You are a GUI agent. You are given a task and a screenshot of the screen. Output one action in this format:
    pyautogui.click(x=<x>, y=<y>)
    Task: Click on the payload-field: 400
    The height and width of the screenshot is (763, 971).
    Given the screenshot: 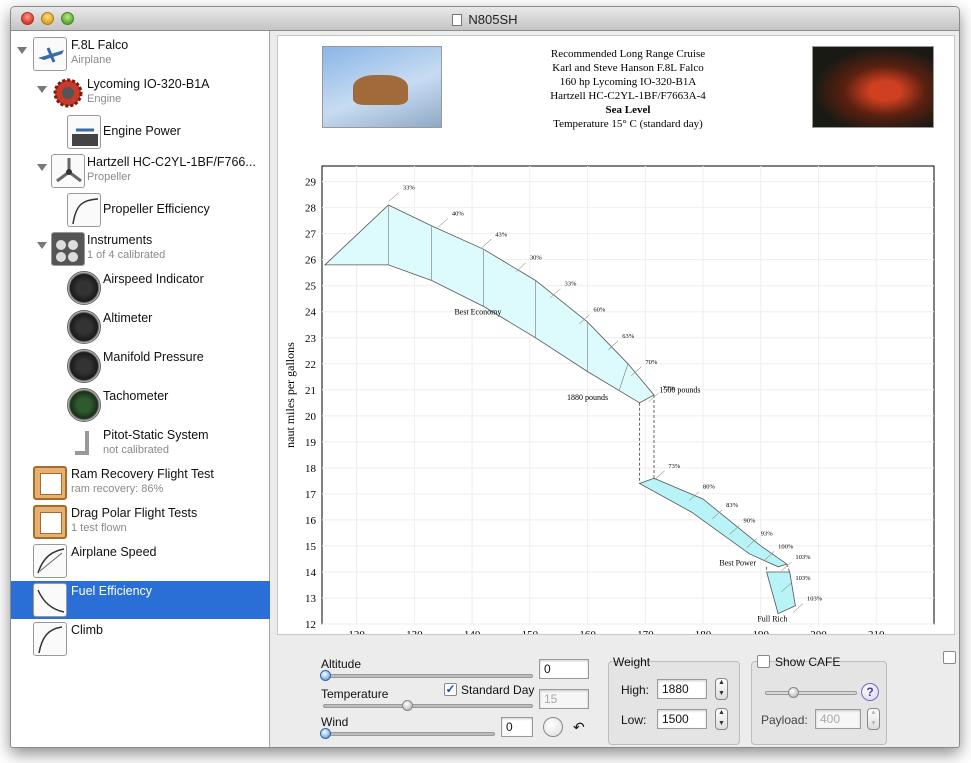 What is the action you would take?
    pyautogui.click(x=838, y=719)
    